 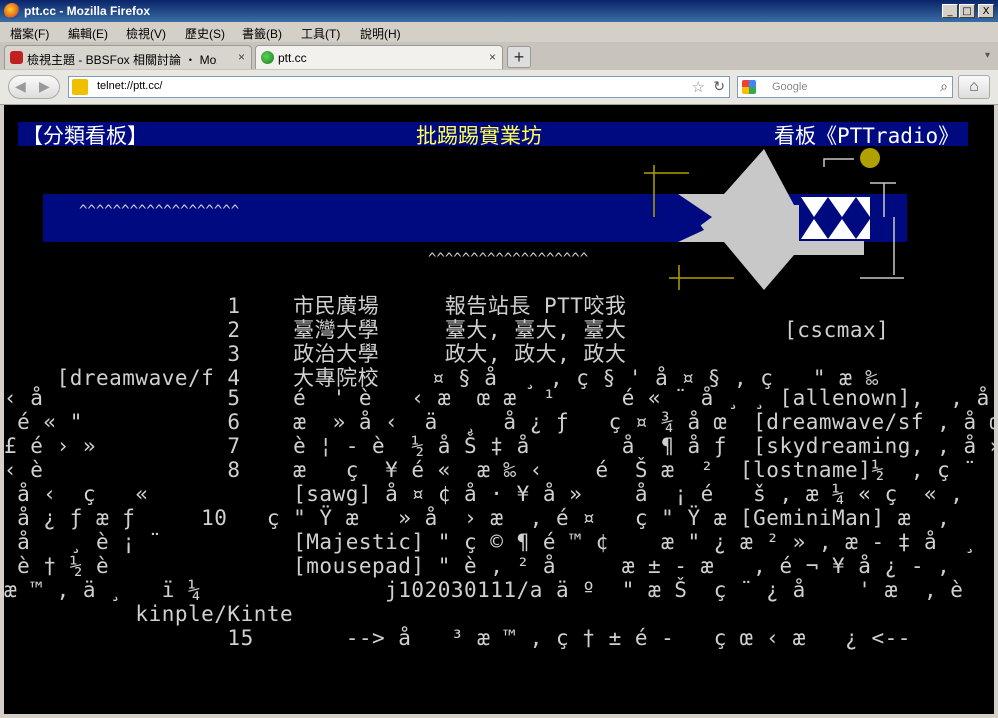 What do you see at coordinates (159, 211) in the screenshot?
I see `wave-decoration-1: ^^^^^^^^^^^^^^^^^^^` at bounding box center [159, 211].